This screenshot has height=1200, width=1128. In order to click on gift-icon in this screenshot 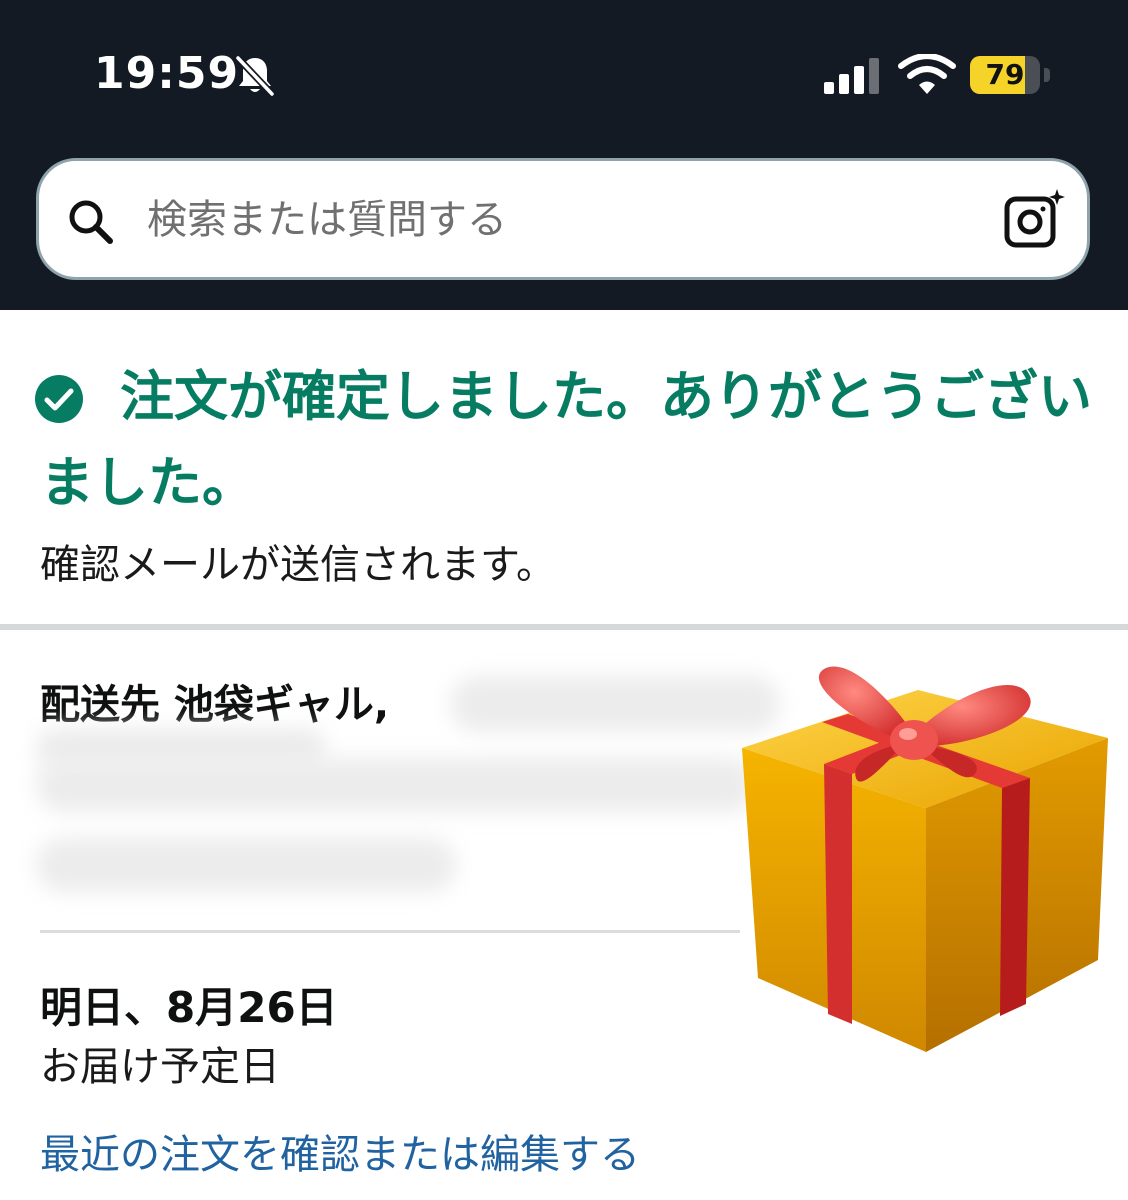, I will do `click(925, 859)`.